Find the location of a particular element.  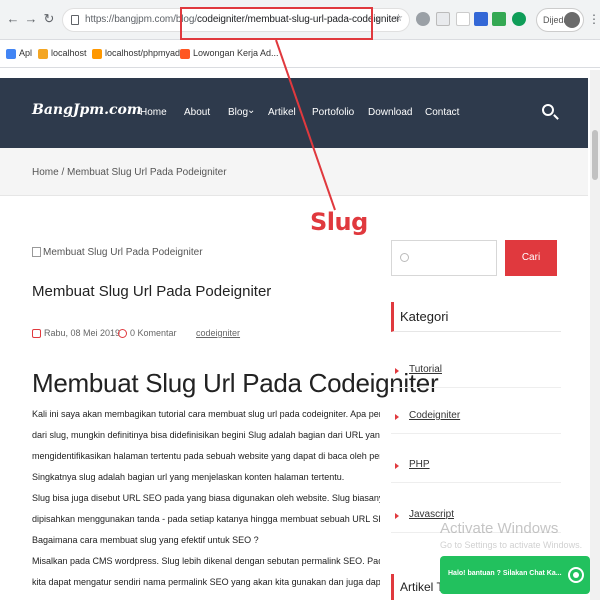

annotation-arrow-line is located at coordinates (305, 125).